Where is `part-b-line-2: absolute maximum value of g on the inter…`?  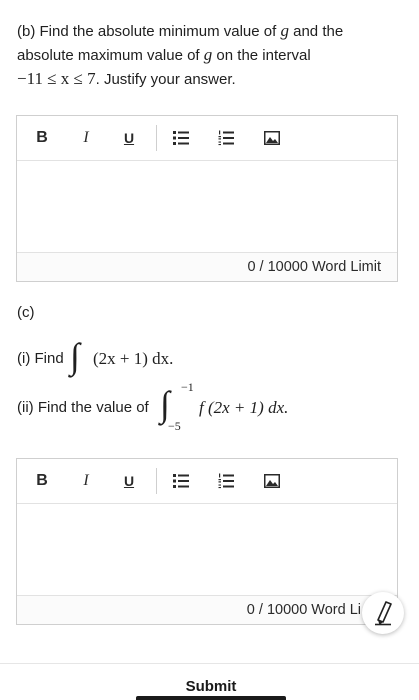
part-b-line-2: absolute maximum value of g on the inter… is located at coordinates (164, 54).